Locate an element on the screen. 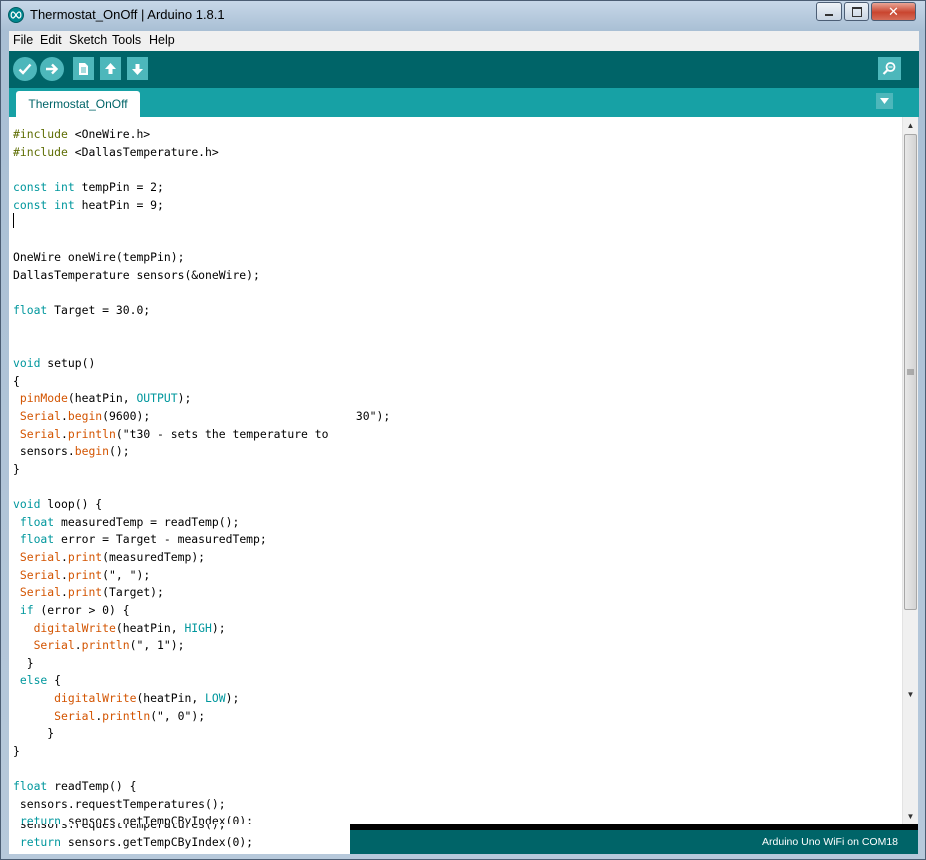 This screenshot has width=926, height=860. minimize-button is located at coordinates (829, 11).